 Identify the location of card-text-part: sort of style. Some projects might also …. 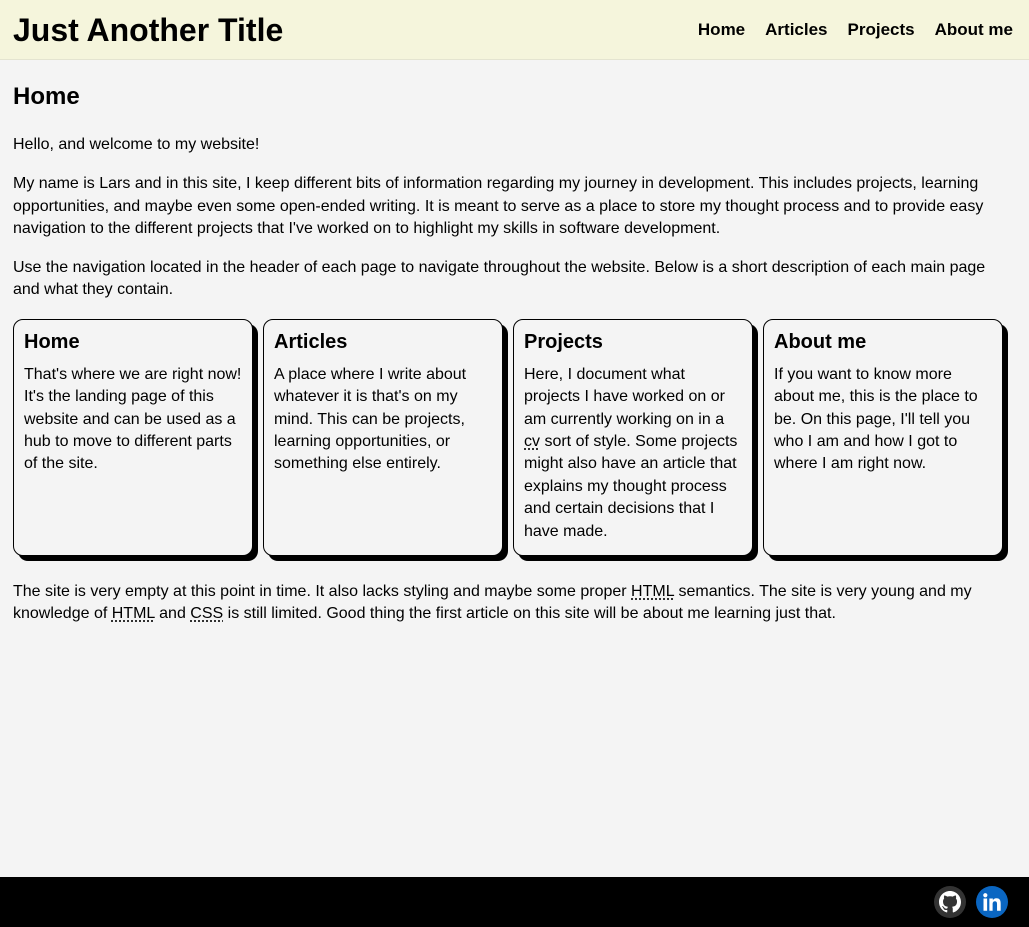
(631, 486).